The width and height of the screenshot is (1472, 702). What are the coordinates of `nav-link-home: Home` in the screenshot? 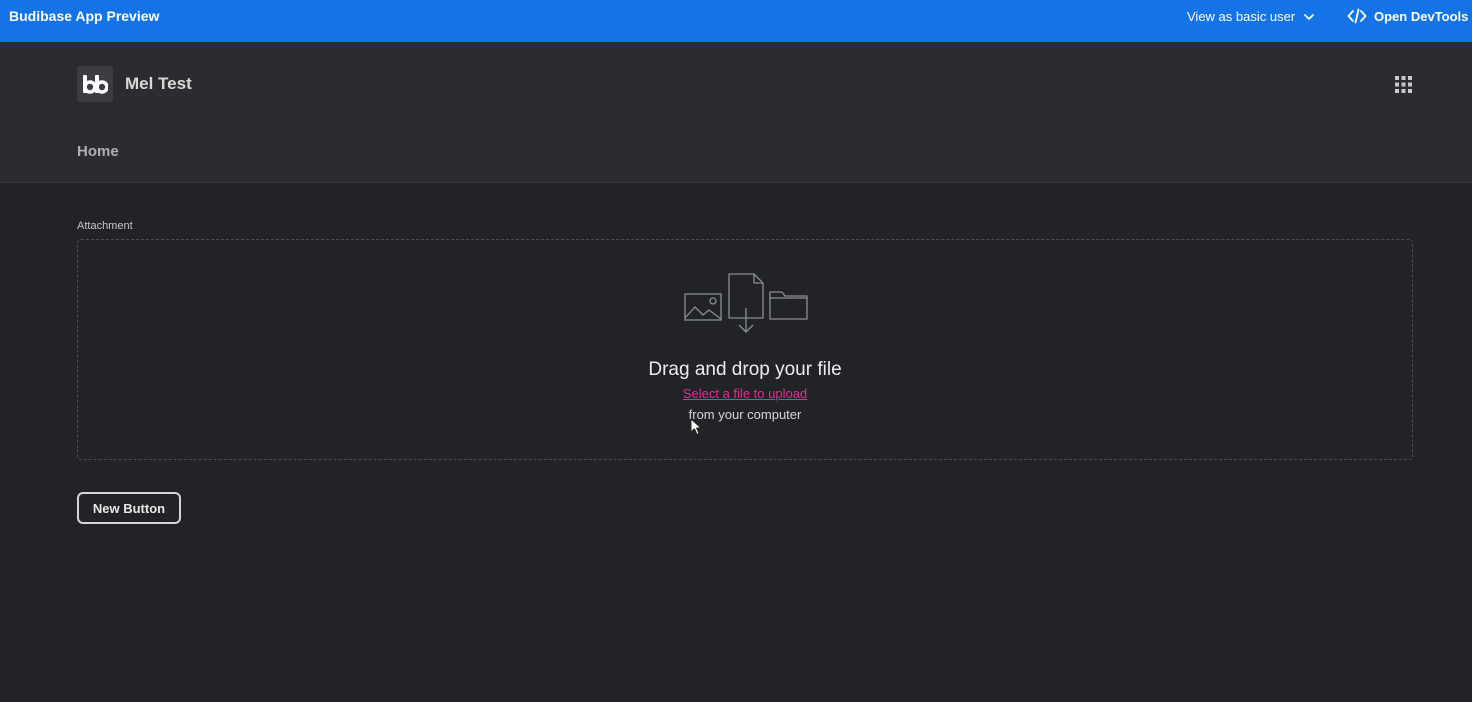 It's located at (98, 151).